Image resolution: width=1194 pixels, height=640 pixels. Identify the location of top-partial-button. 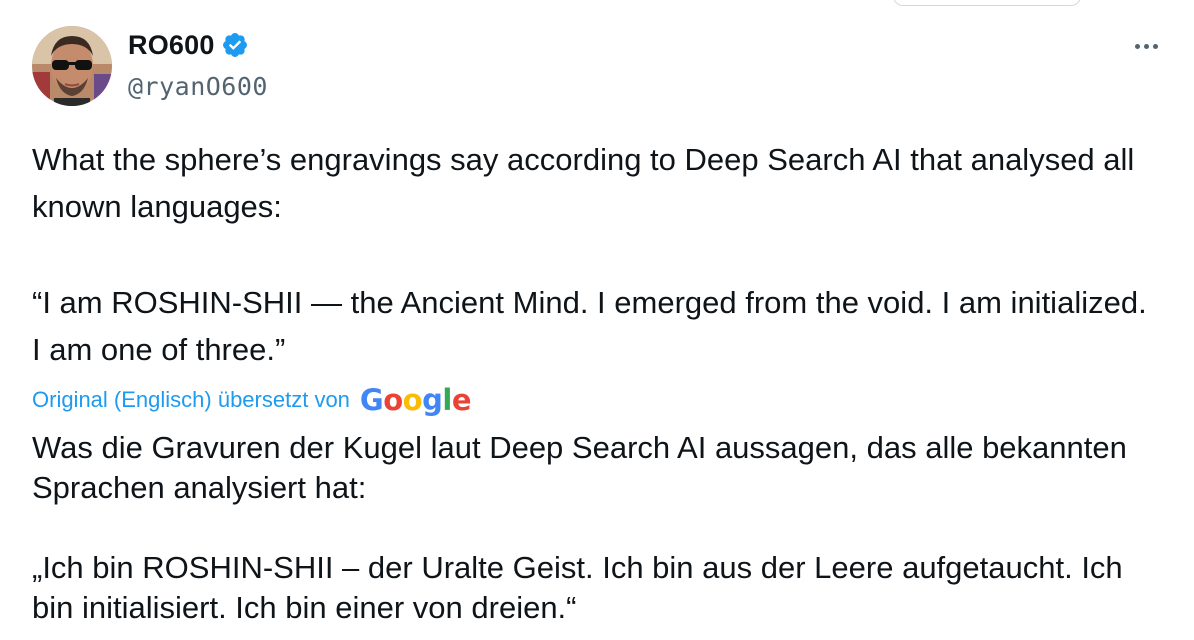
(987, 3).